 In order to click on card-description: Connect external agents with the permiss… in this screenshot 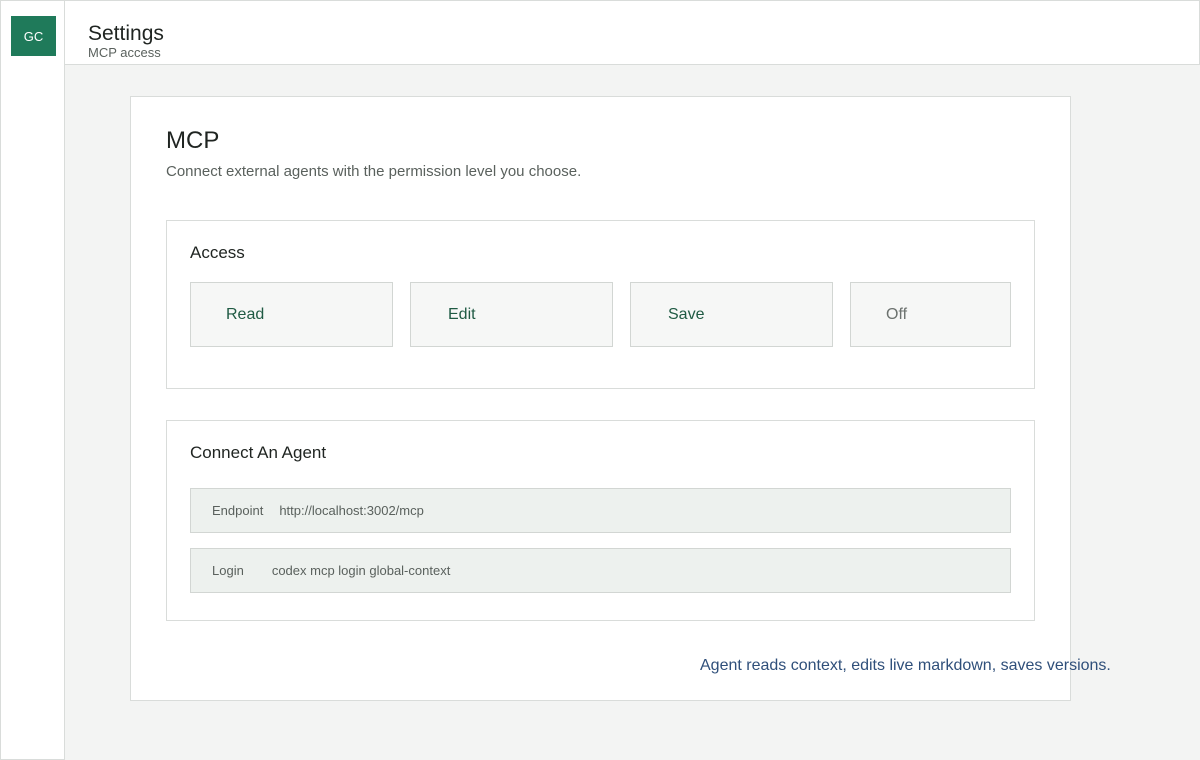, I will do `click(374, 171)`.